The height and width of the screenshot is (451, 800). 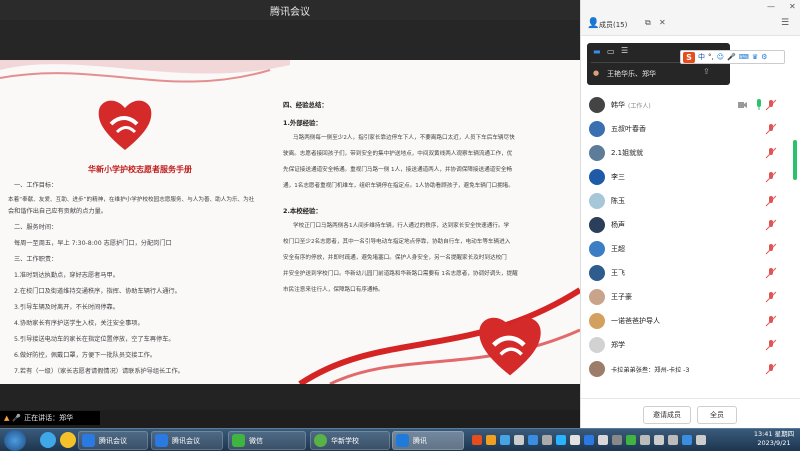 I want to click on doc-line: 1.准时到达执勤点，穿好志愿者马甲。, so click(x=66, y=275).